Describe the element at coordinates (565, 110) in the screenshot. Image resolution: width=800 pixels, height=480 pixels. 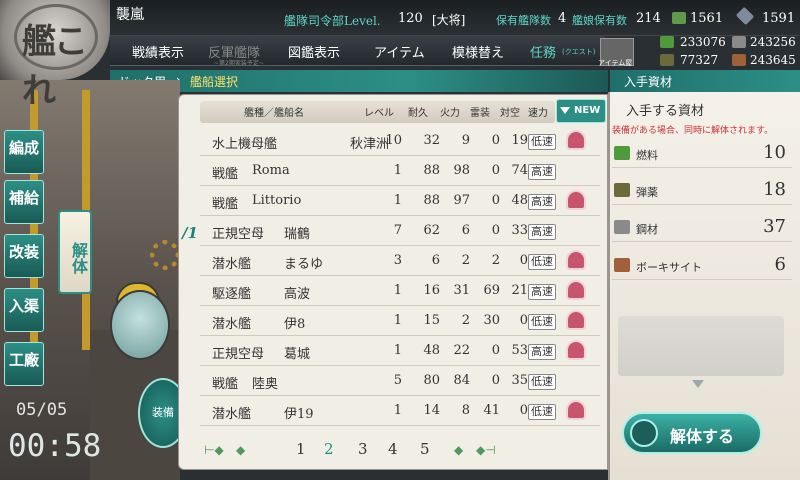
I see `sort-down-icon` at that location.